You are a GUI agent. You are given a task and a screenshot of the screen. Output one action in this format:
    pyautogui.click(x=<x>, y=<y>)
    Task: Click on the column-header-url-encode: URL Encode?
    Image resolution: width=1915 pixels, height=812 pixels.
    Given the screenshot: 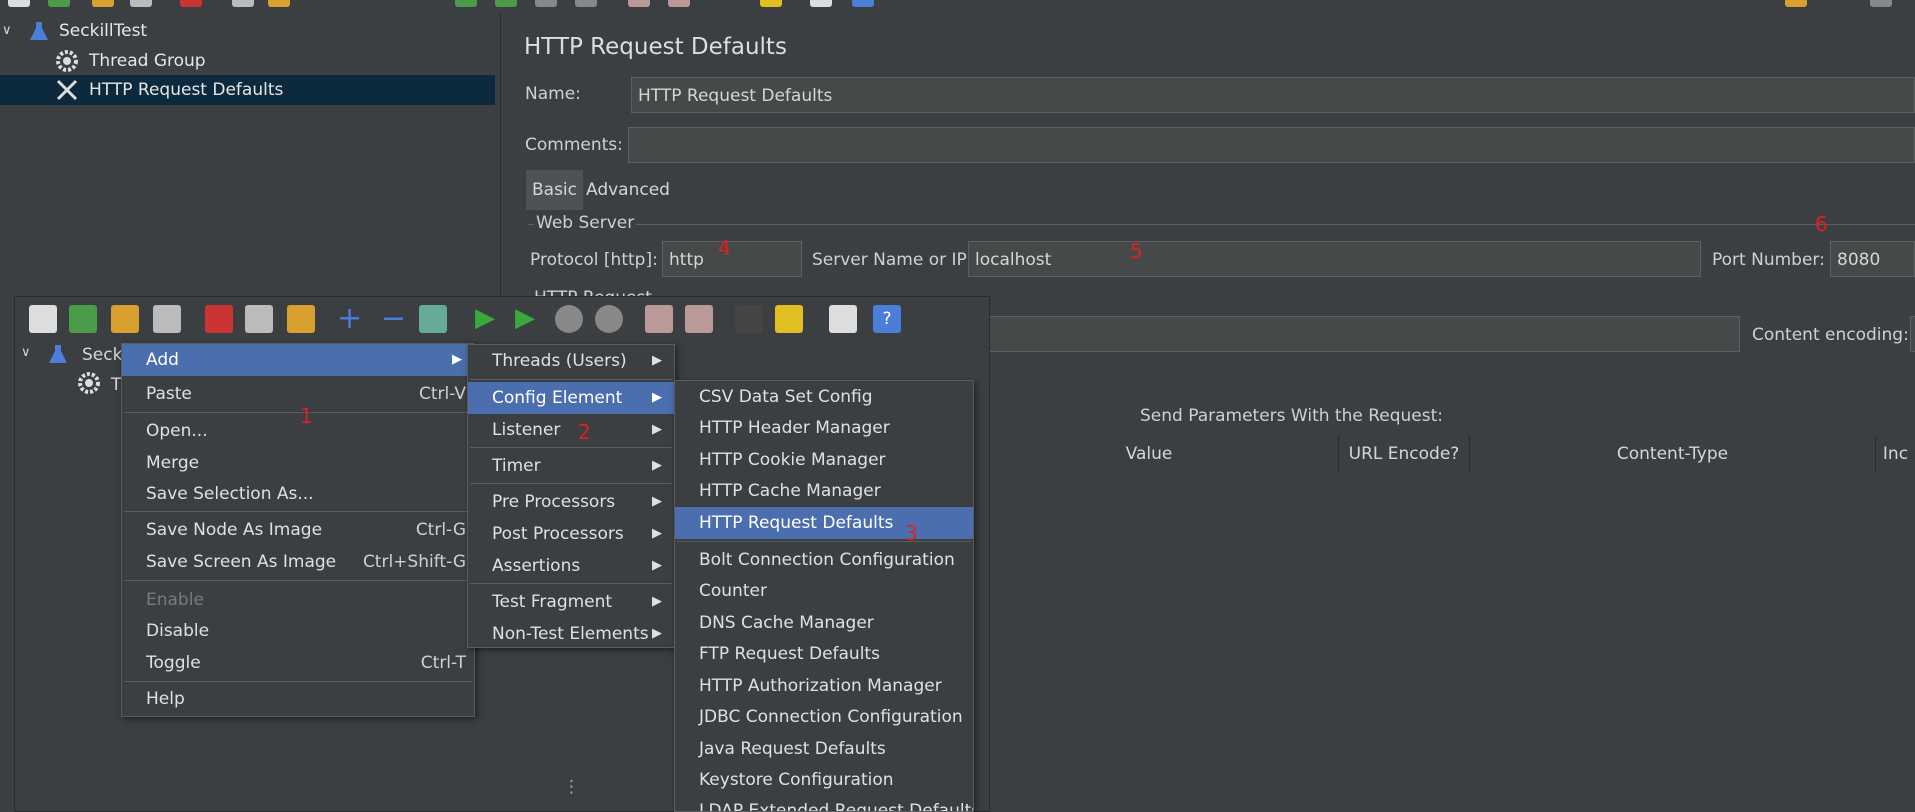 What is the action you would take?
    pyautogui.click(x=1404, y=454)
    